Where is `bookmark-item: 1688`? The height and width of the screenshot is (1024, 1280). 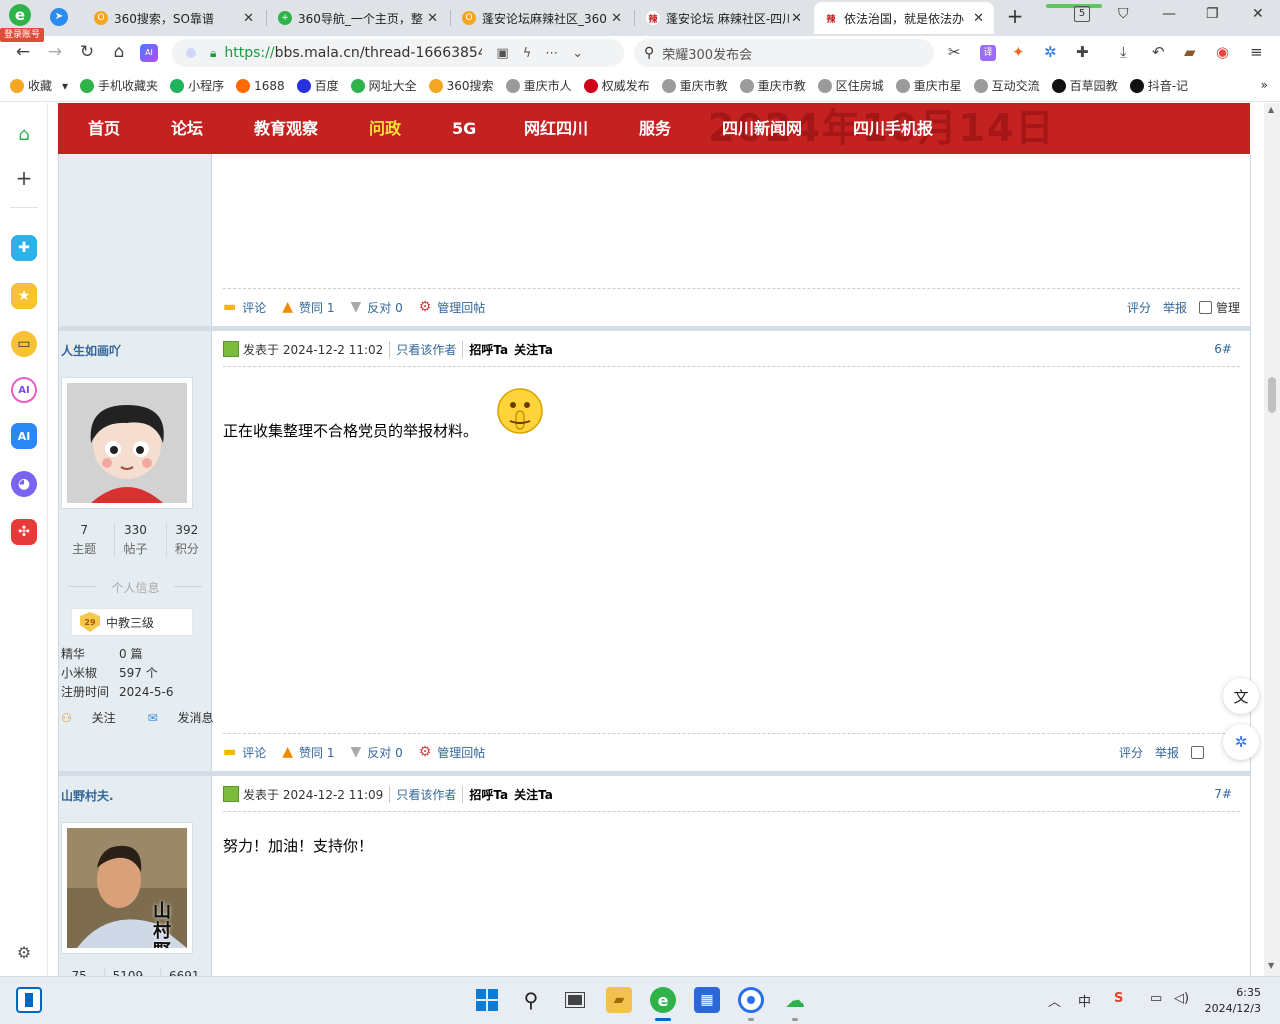 bookmark-item: 1688 is located at coordinates (260, 85).